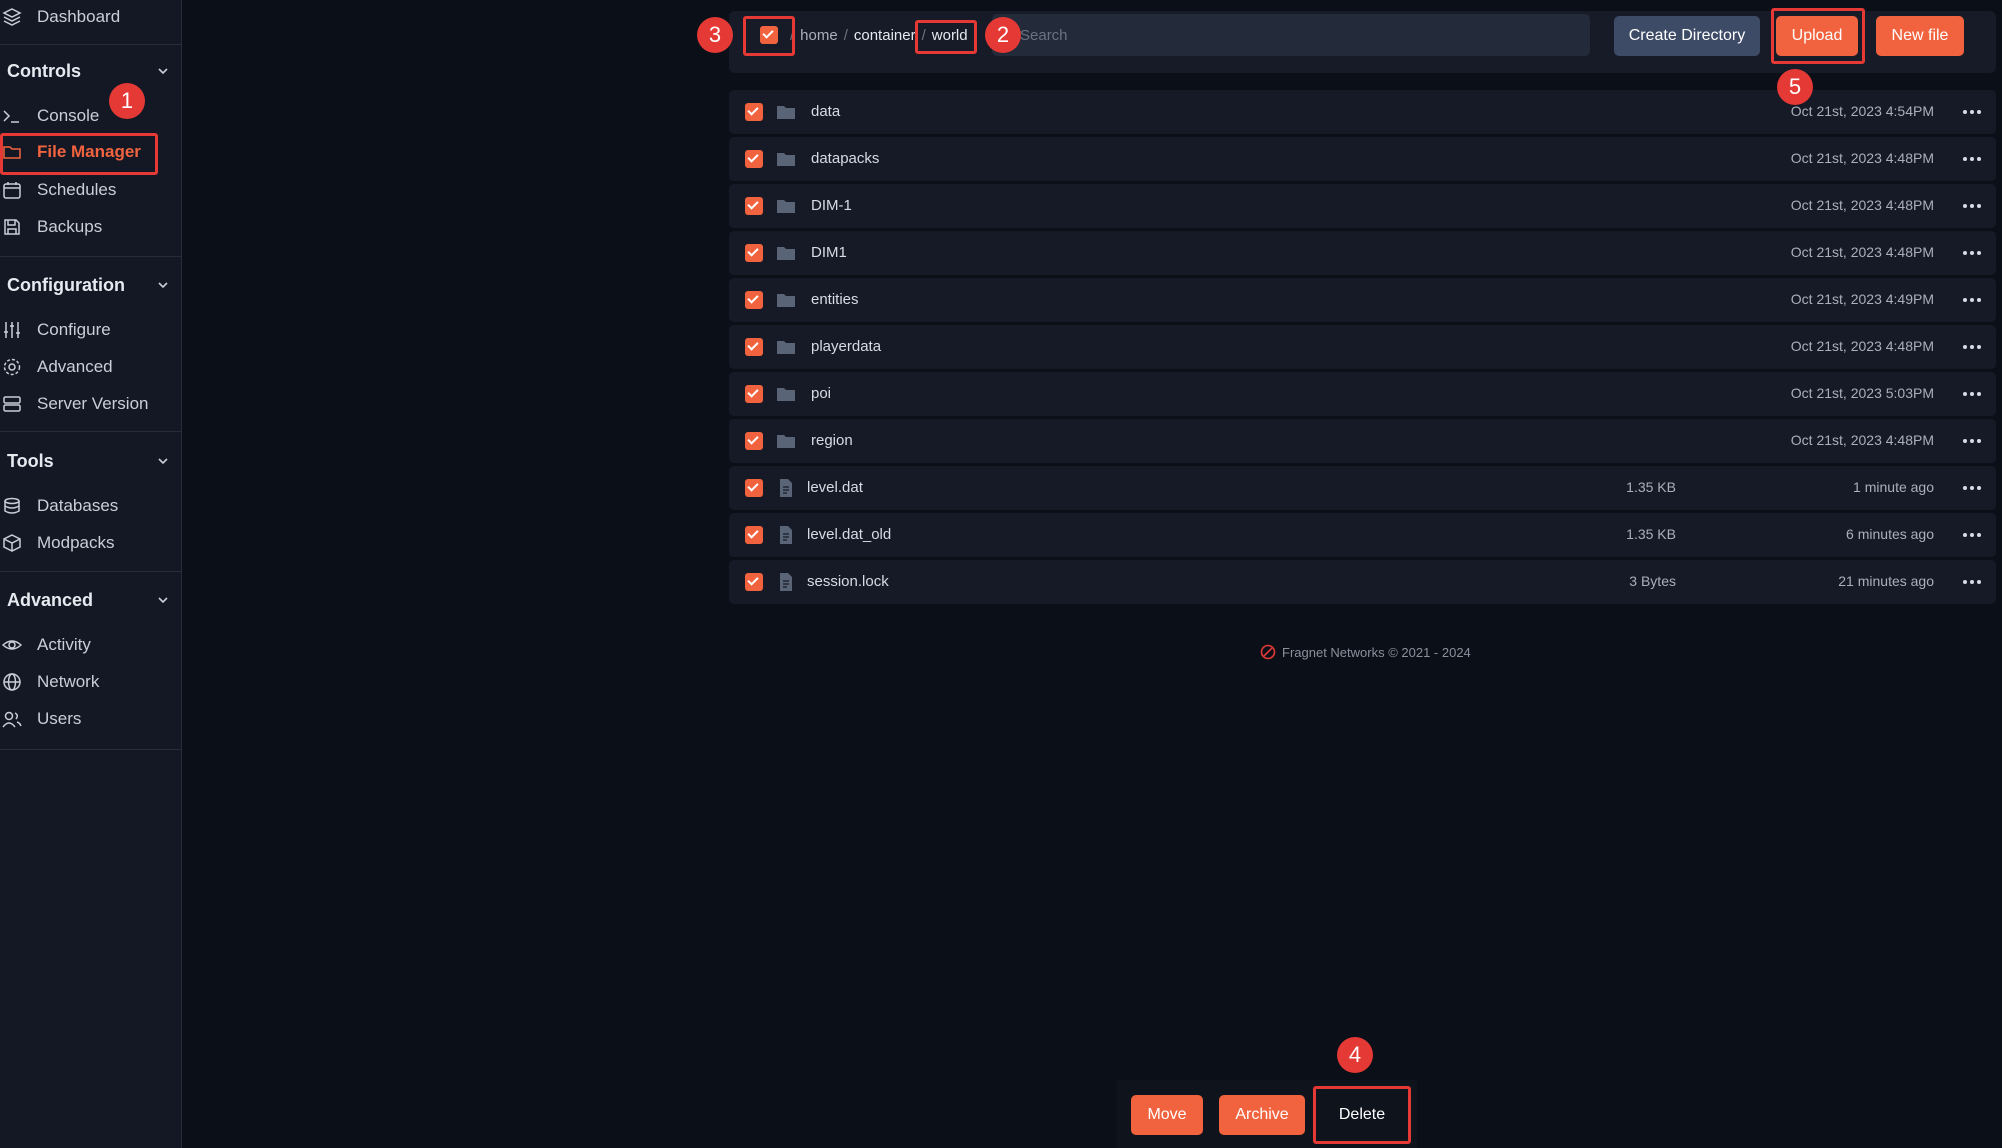 The image size is (2002, 1148). I want to click on sidebar-item-activity: Activity, so click(91, 645).